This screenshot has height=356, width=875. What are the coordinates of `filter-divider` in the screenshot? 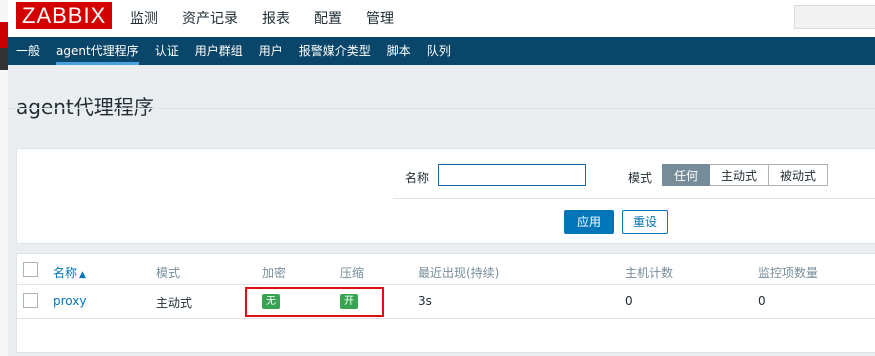 It's located at (634, 198).